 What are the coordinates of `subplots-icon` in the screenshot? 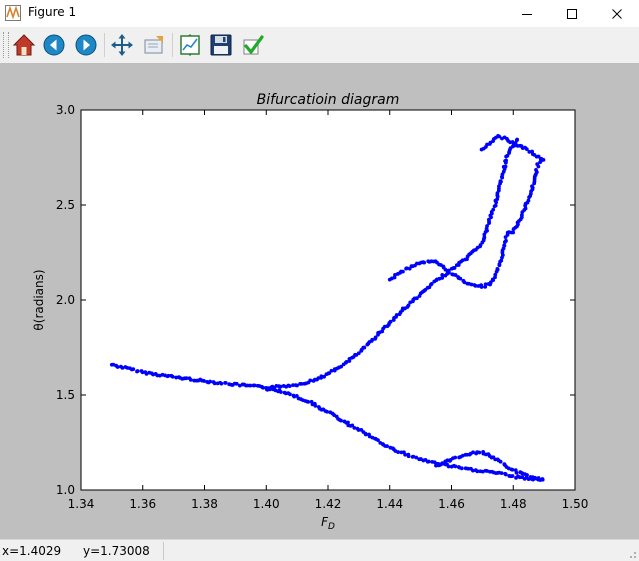 It's located at (190, 45).